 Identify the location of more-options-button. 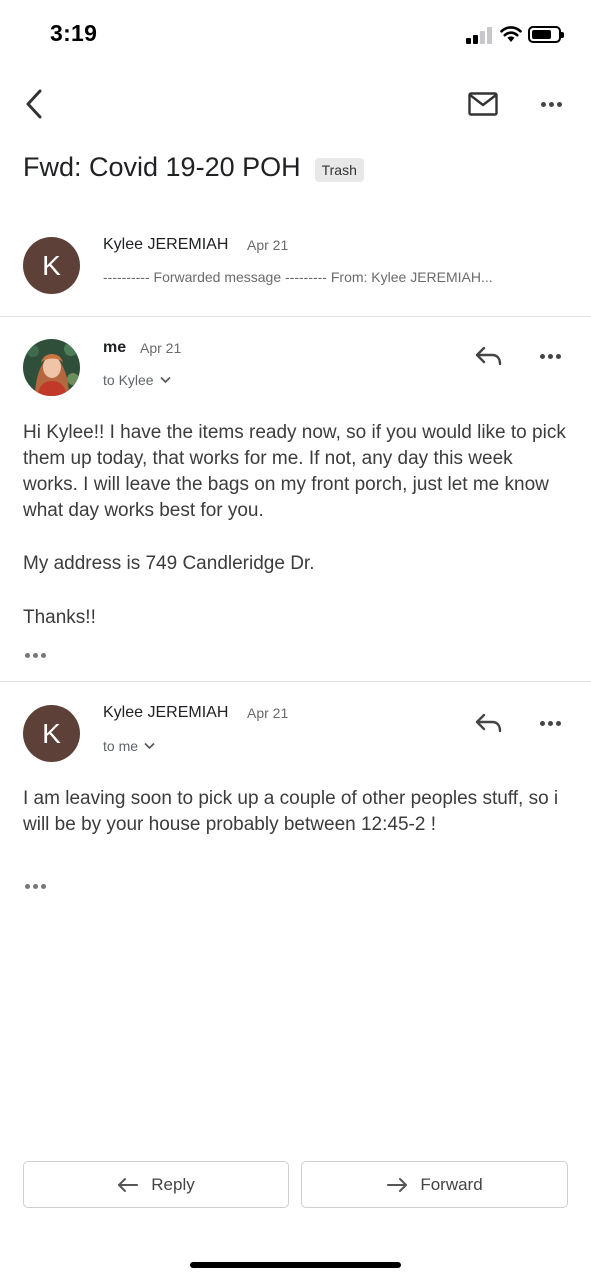
(551, 104).